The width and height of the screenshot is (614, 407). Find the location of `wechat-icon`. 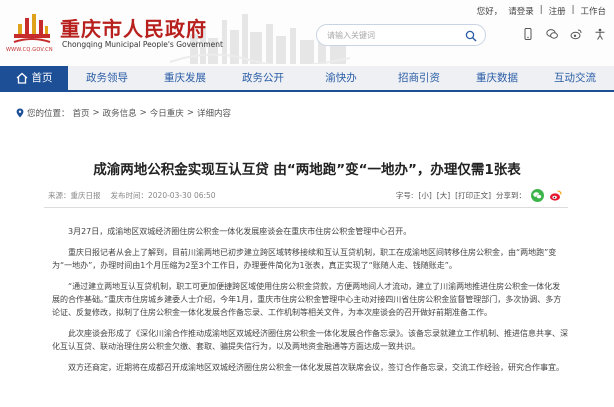

wechat-icon is located at coordinates (552, 34).